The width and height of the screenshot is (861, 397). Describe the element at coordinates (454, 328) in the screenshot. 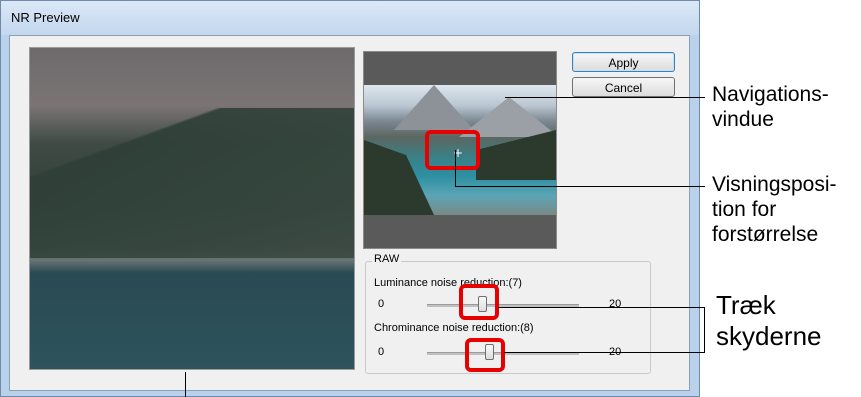

I see `chrominance-label: Chrominance noise reduction:(8)` at that location.